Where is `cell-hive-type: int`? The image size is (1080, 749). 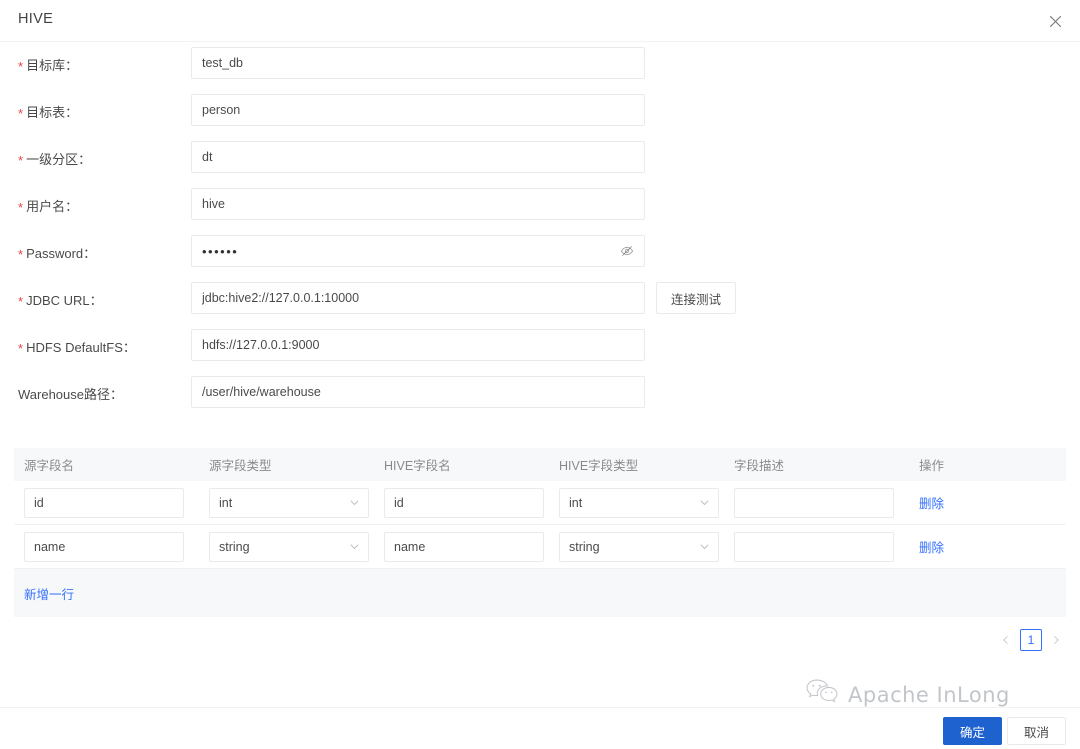
cell-hive-type: int is located at coordinates (636, 502).